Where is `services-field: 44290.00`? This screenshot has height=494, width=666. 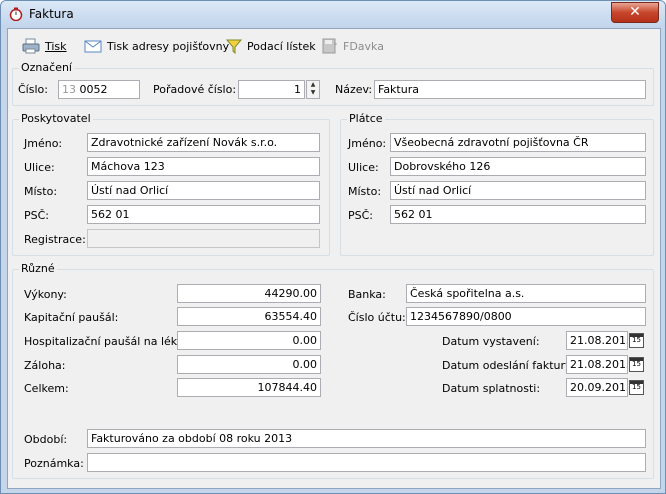
services-field: 44290.00 is located at coordinates (249, 293).